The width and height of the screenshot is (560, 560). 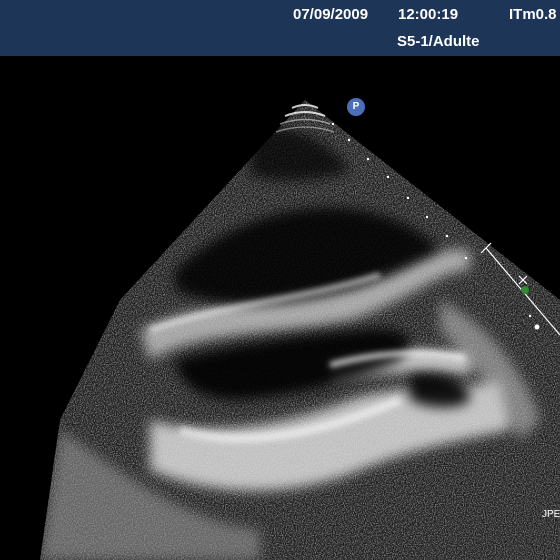 I want to click on caliper-point-icon, so click(x=525, y=290).